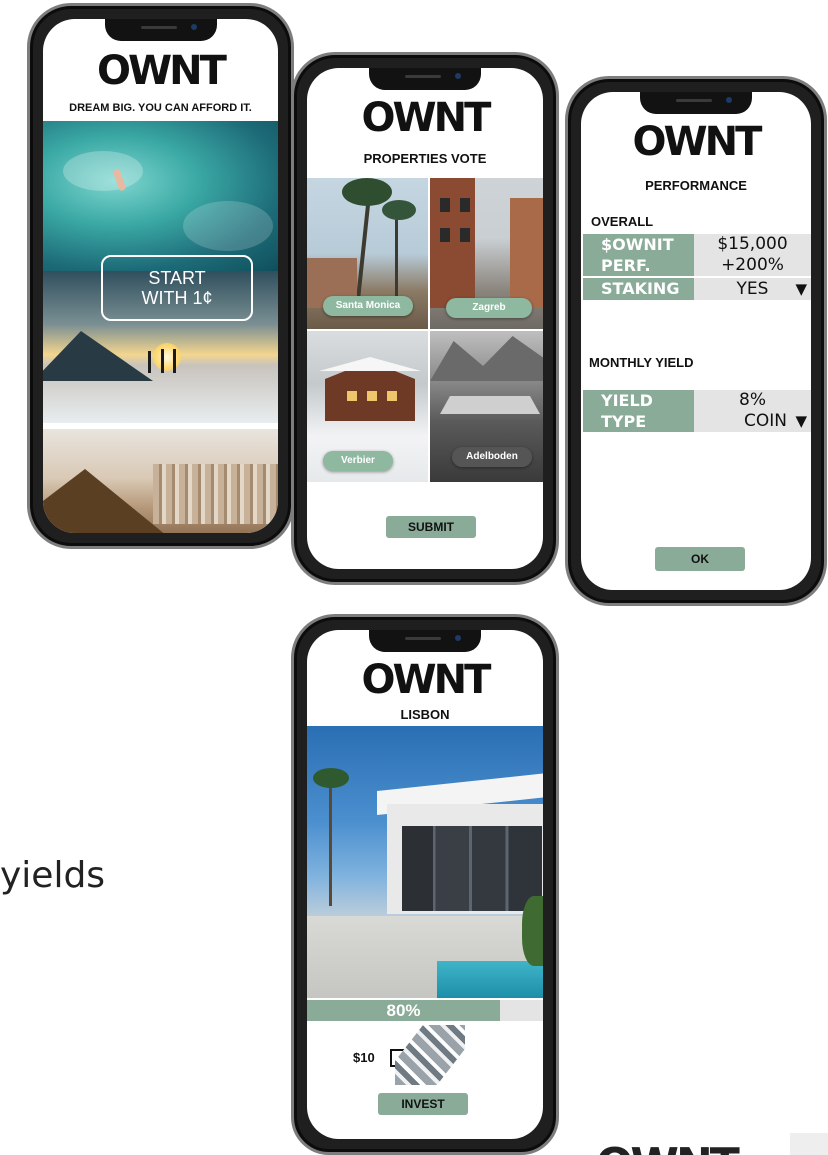 The width and height of the screenshot is (828, 1155). Describe the element at coordinates (671, 1149) in the screenshot. I see `ownt-watermark-logo: OWNT` at that location.